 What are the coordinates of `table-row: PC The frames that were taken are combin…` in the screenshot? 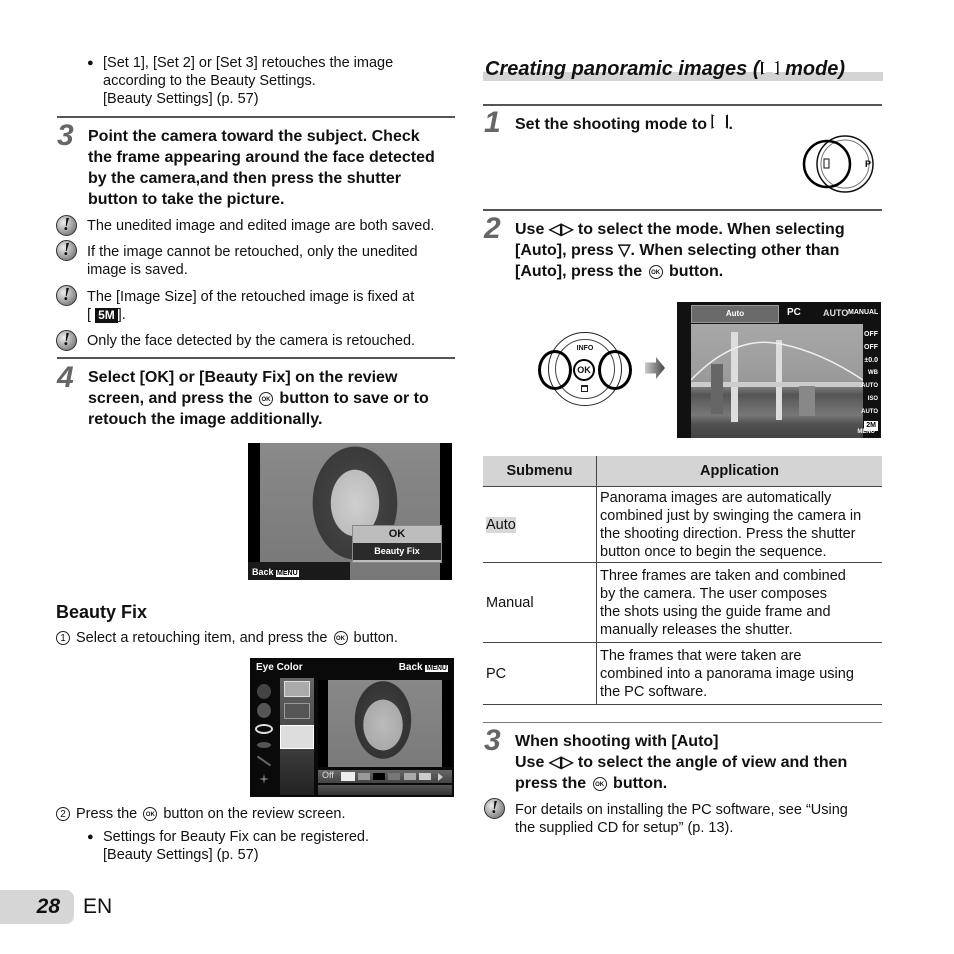 It's located at (682, 673).